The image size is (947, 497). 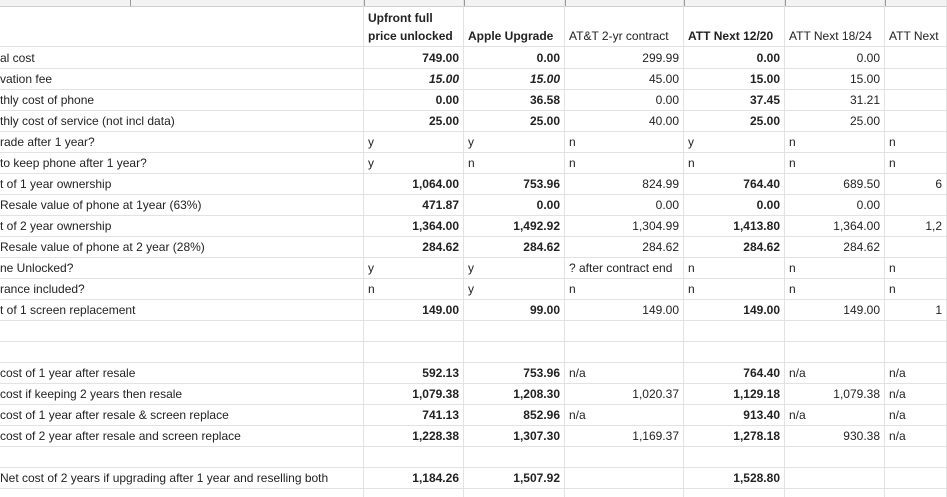 What do you see at coordinates (834, 79) in the screenshot?
I see `cell-c5: 15.00` at bounding box center [834, 79].